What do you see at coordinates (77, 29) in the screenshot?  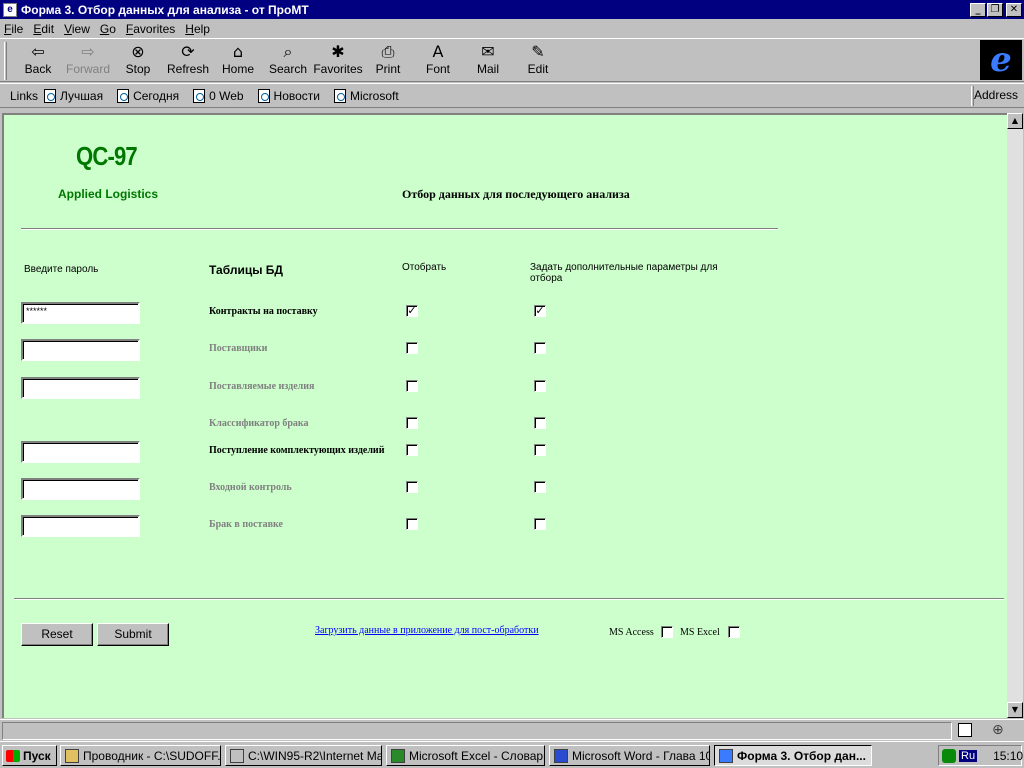 I see `menu-view: View` at bounding box center [77, 29].